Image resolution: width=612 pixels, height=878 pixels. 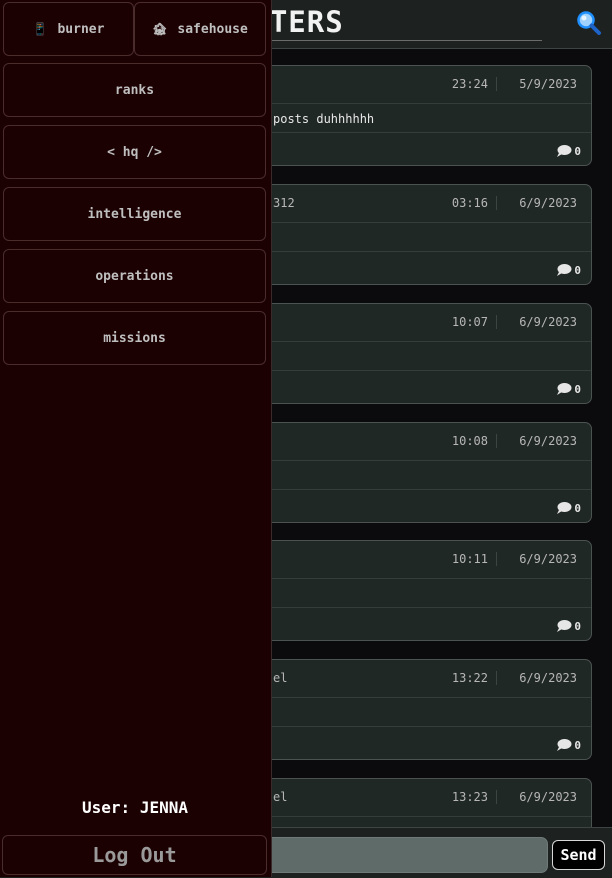 I want to click on post-time: 10:08, so click(x=474, y=441).